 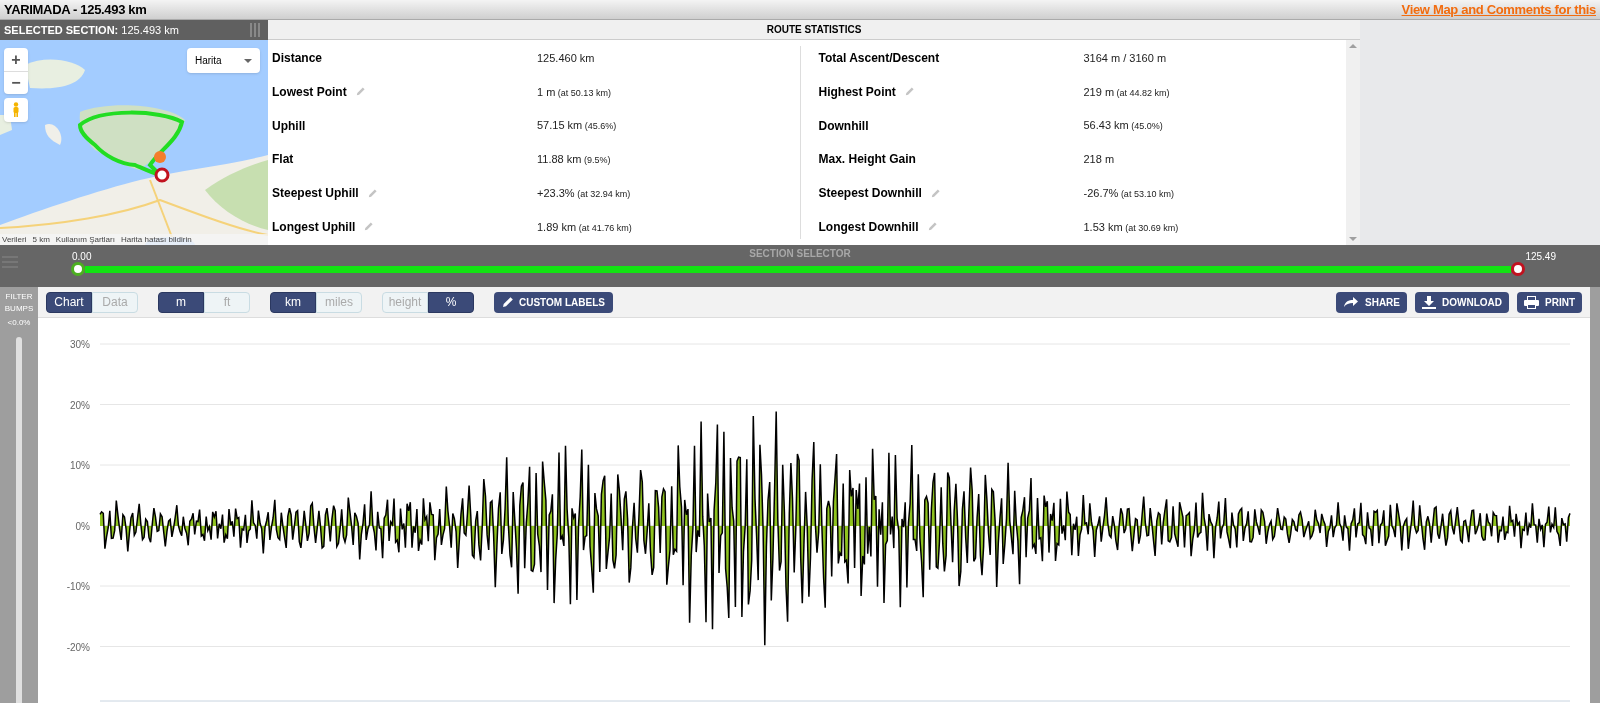 I want to click on y-axis-label: -20%, so click(x=77, y=647).